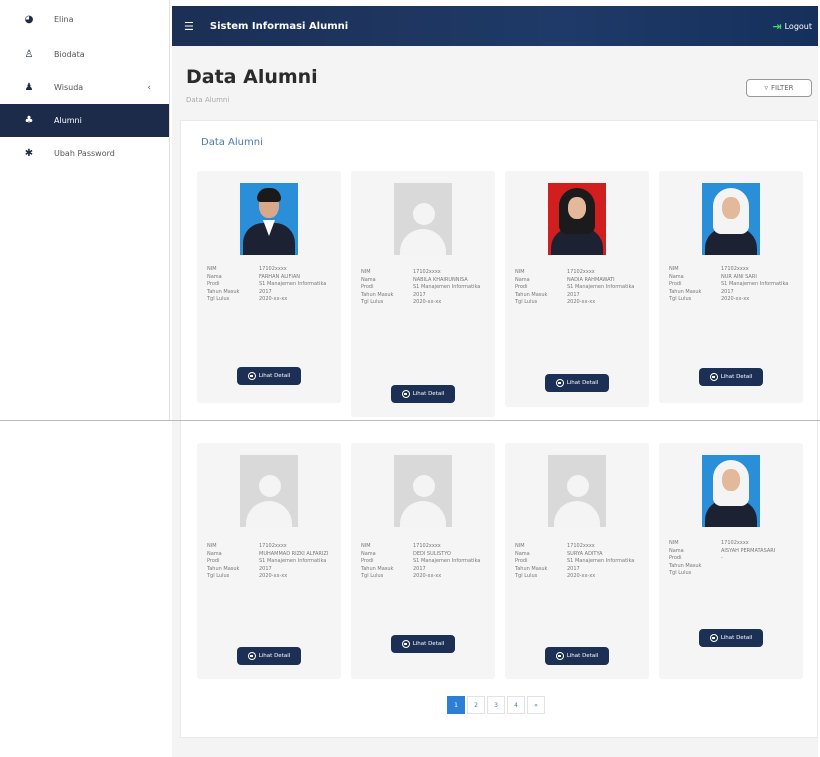 The height and width of the screenshot is (757, 820). I want to click on sidebar-item-biodata: ♙ Biodata, so click(84, 54).